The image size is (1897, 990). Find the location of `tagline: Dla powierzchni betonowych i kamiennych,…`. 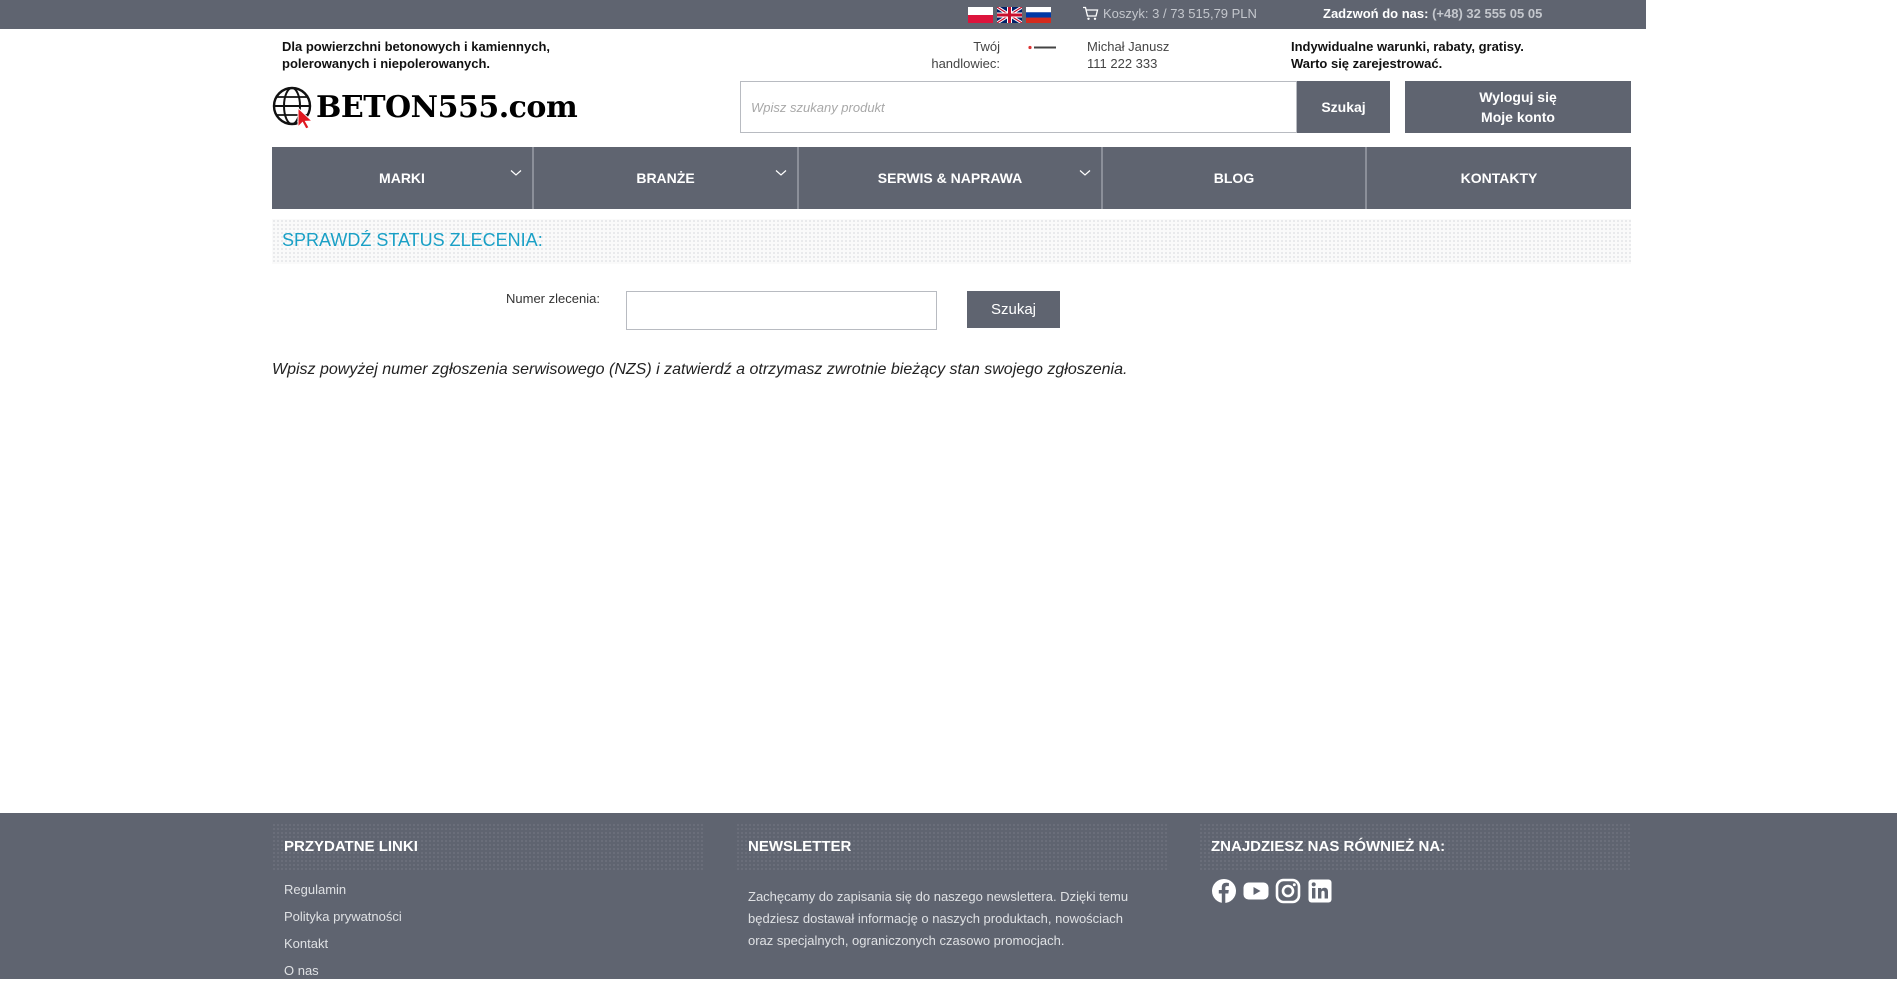

tagline: Dla powierzchni betonowych i kamiennych,… is located at coordinates (427, 55).